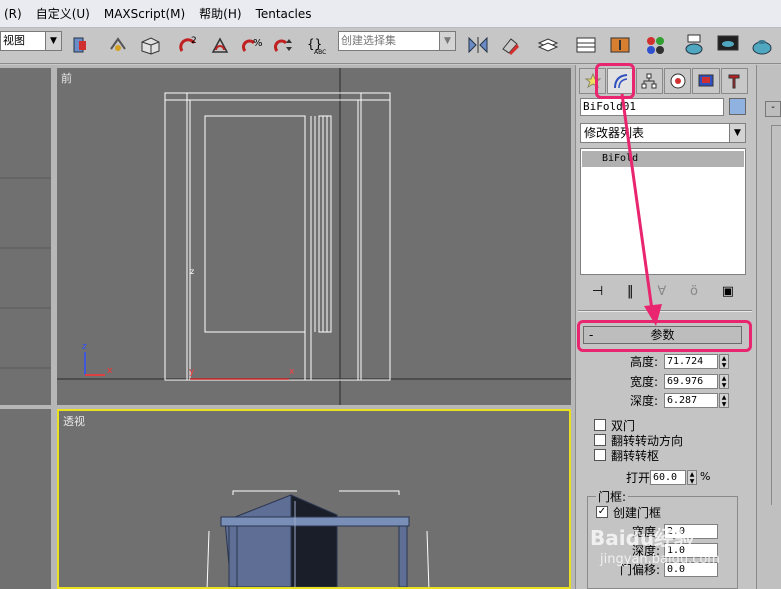 The width and height of the screenshot is (781, 589). What do you see at coordinates (318, 538) in the screenshot?
I see `perspective-canvas` at bounding box center [318, 538].